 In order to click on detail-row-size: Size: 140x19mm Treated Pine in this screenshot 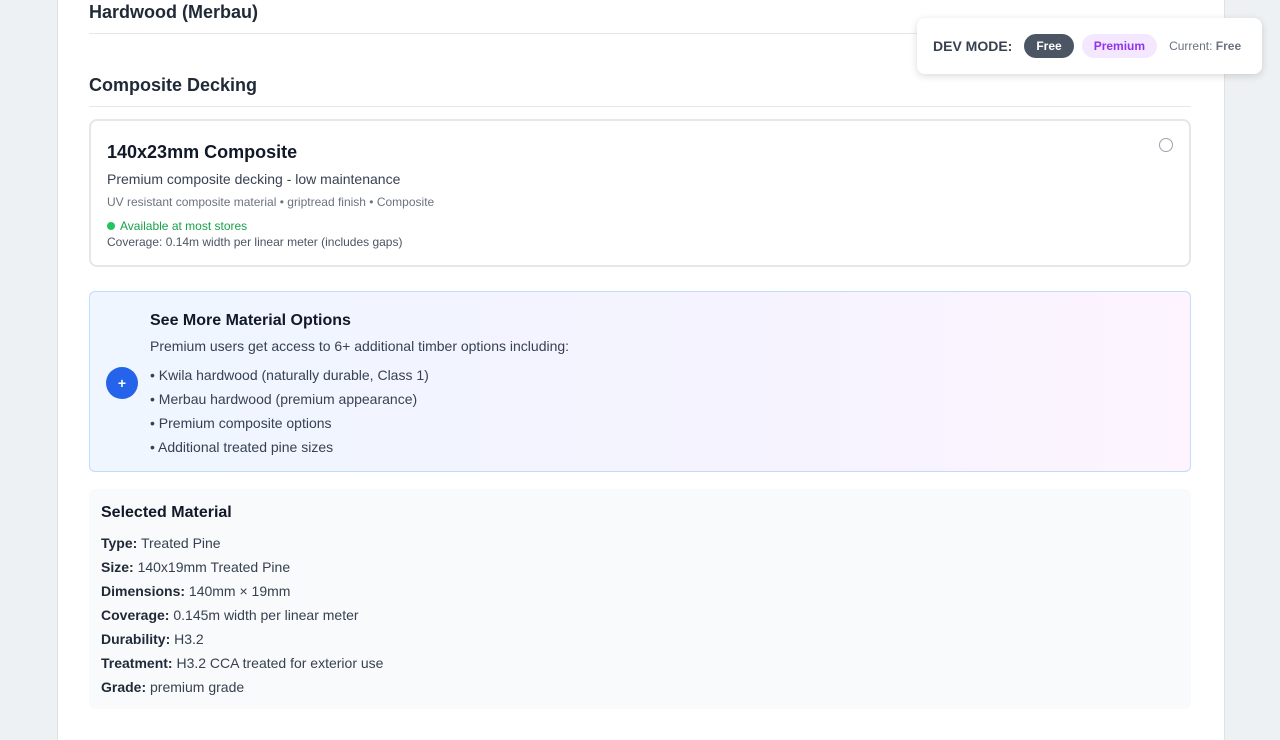, I will do `click(242, 570)`.